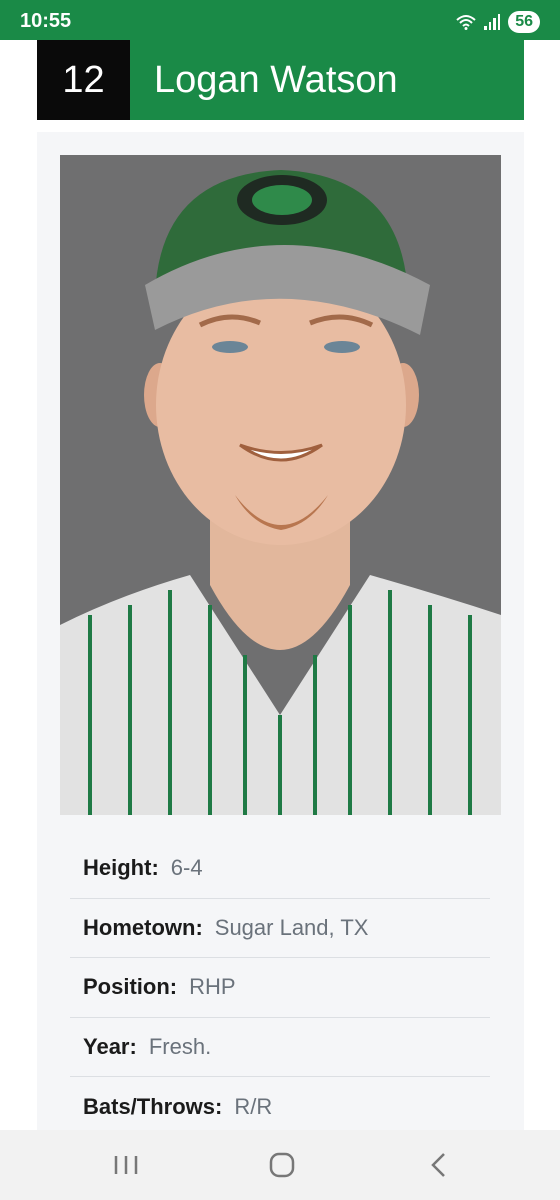  What do you see at coordinates (276, 79) in the screenshot?
I see `player-name: Logan Watson` at bounding box center [276, 79].